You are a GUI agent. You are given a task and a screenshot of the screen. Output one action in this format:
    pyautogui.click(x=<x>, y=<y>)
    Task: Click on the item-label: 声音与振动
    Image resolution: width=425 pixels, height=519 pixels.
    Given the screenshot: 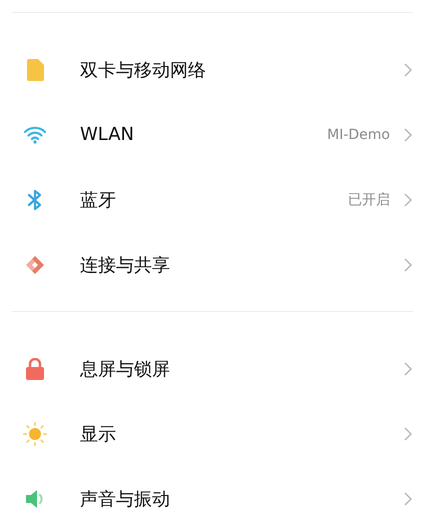 What is the action you would take?
    pyautogui.click(x=125, y=499)
    